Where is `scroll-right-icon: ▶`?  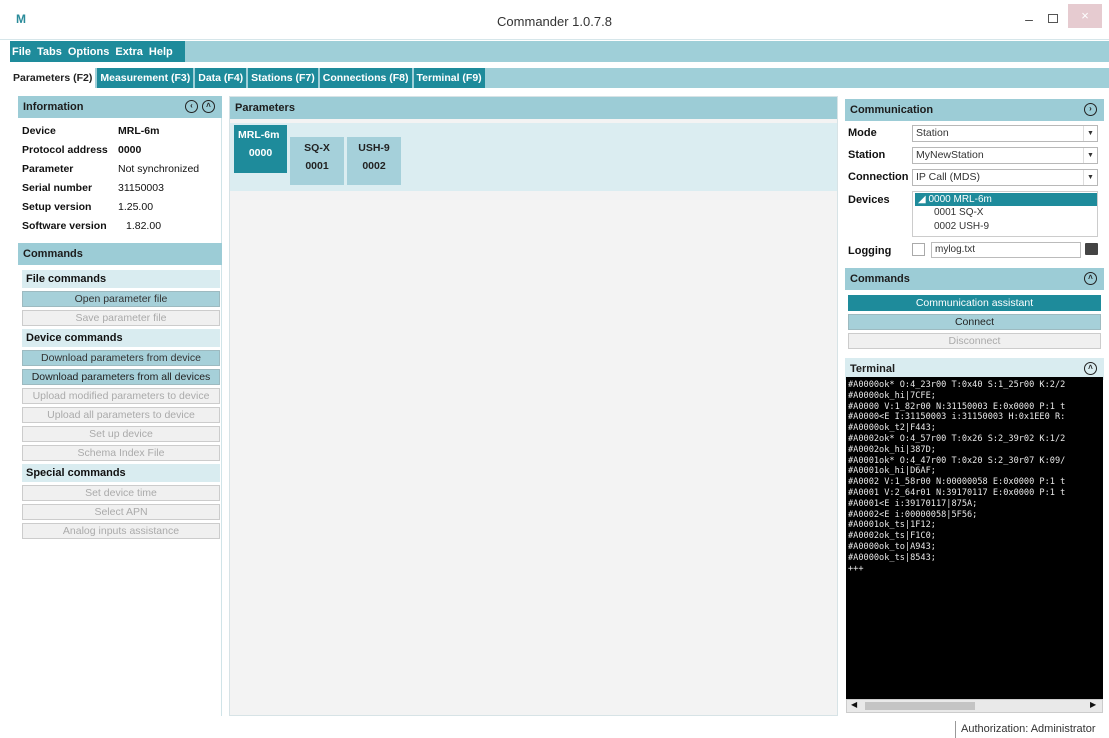 scroll-right-icon: ▶ is located at coordinates (1093, 704).